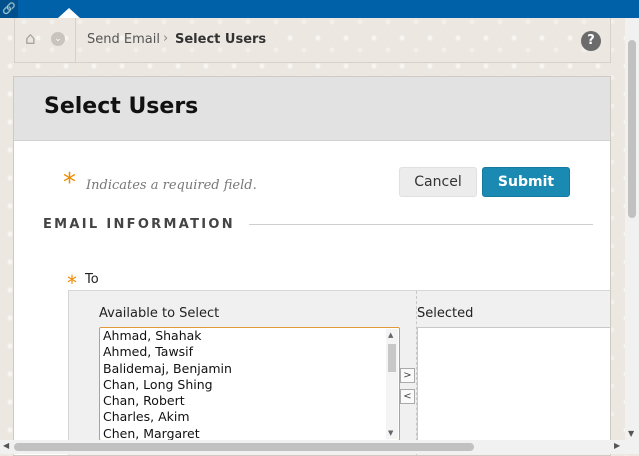  Describe the element at coordinates (123, 39) in the screenshot. I see `breadcrumb-send-email: Send Email` at that location.